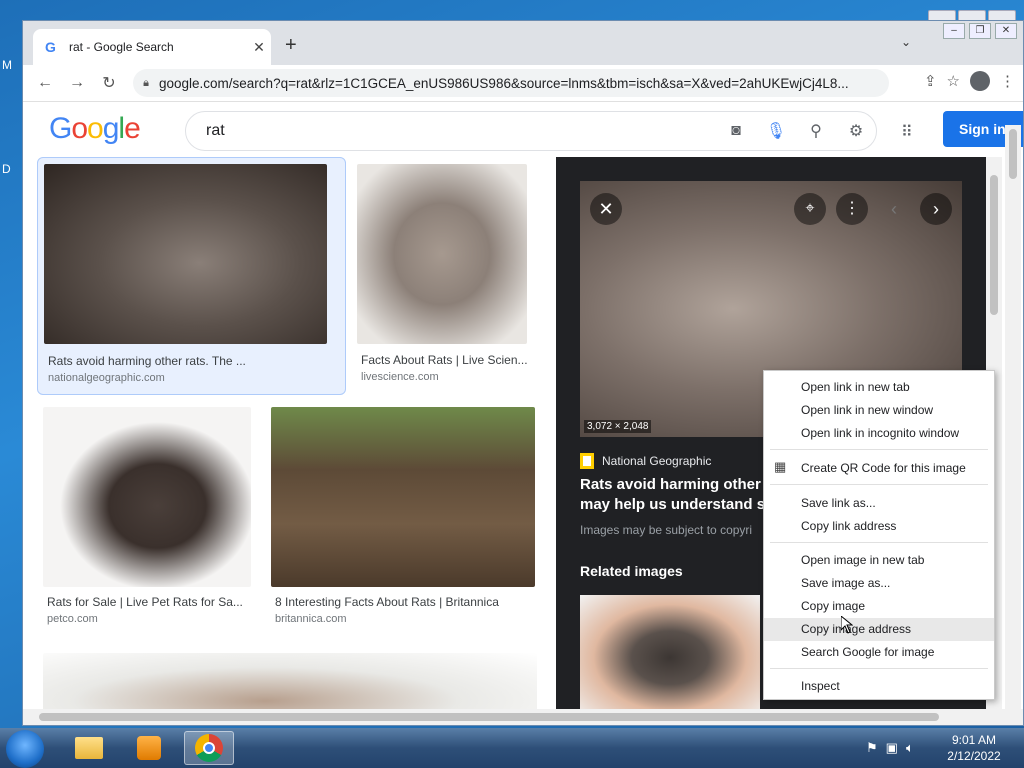 The width and height of the screenshot is (1024, 768). Describe the element at coordinates (810, 209) in the screenshot. I see `lens-search-icon: ⌖` at that location.